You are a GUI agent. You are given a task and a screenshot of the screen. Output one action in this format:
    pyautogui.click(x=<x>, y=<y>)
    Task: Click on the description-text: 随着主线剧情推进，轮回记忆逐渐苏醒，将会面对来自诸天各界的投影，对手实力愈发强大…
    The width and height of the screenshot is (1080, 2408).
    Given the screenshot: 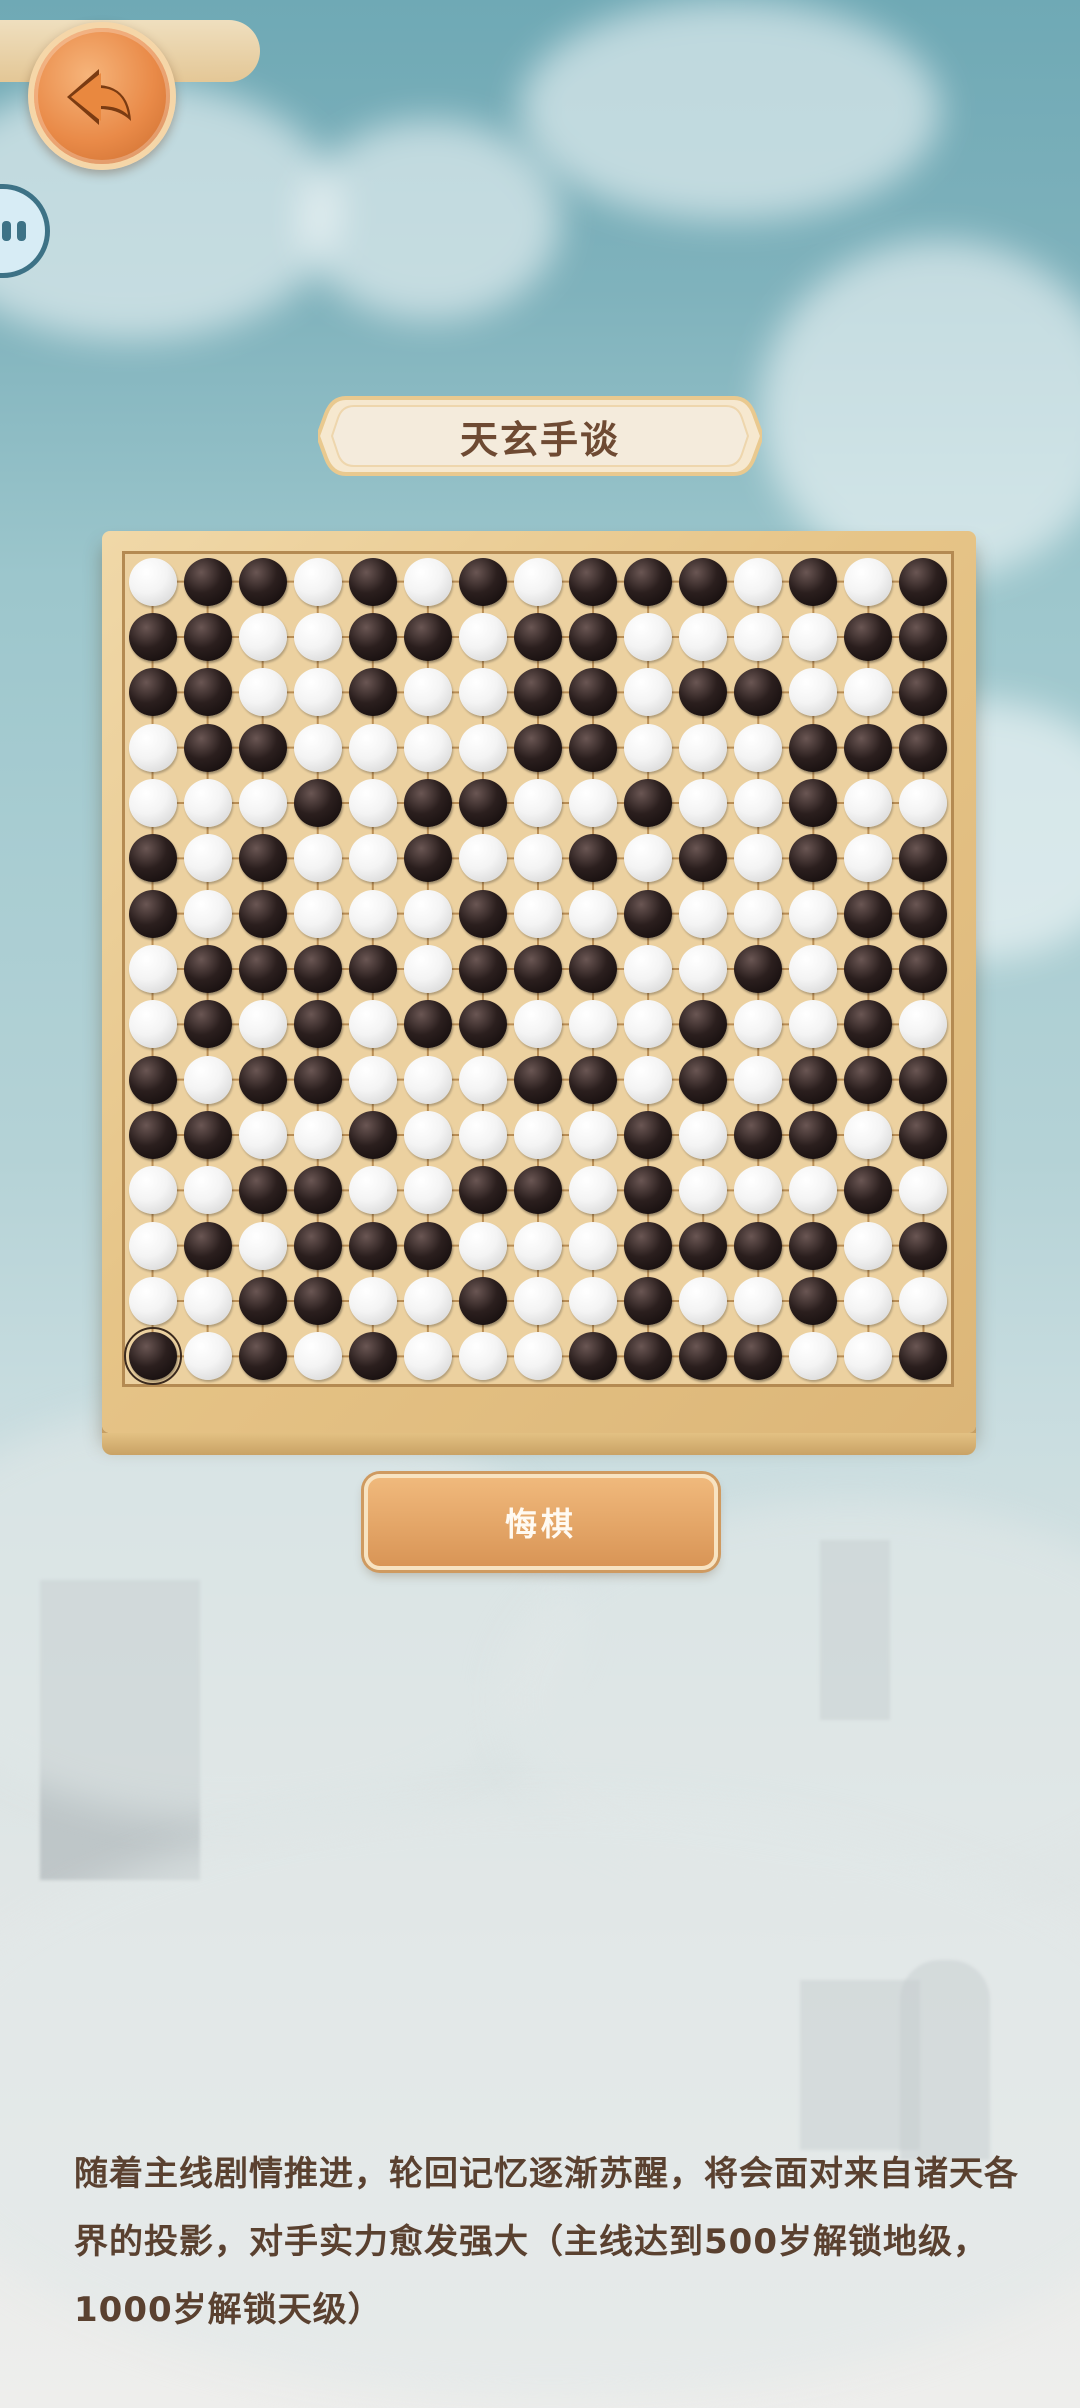 What is the action you would take?
    pyautogui.click(x=546, y=2242)
    